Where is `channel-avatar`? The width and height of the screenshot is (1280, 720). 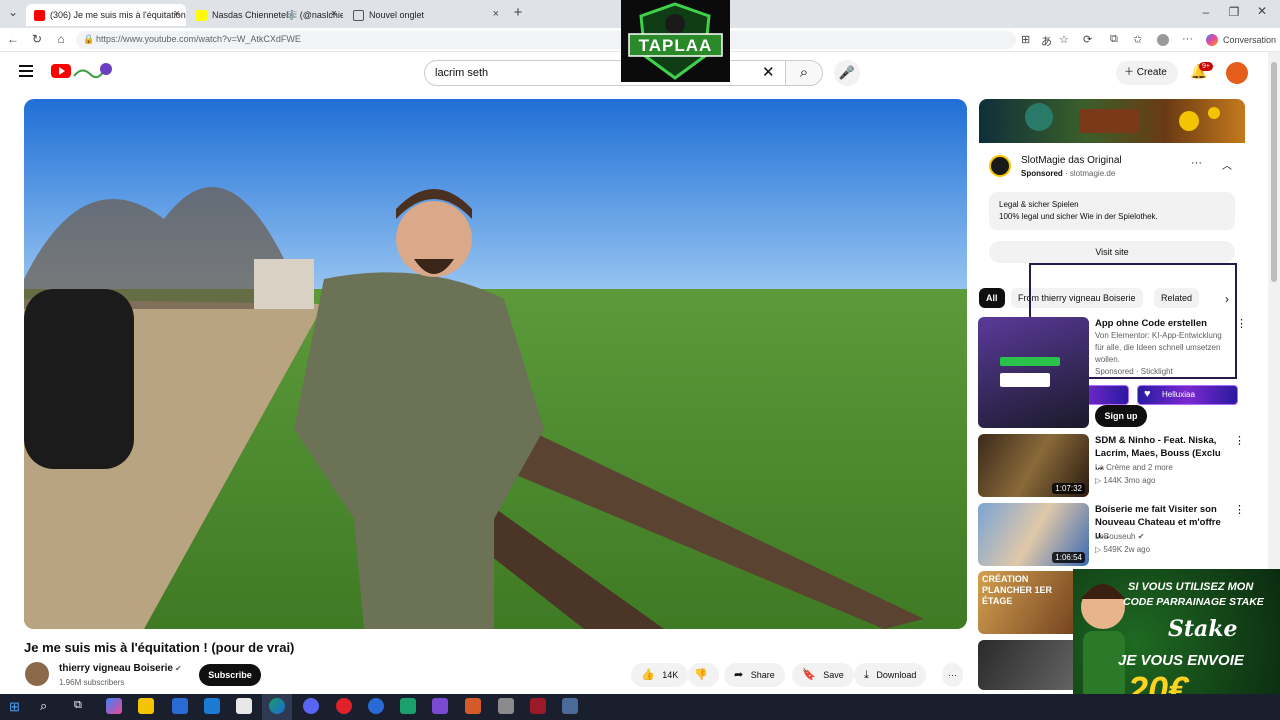
channel-avatar is located at coordinates (37, 674).